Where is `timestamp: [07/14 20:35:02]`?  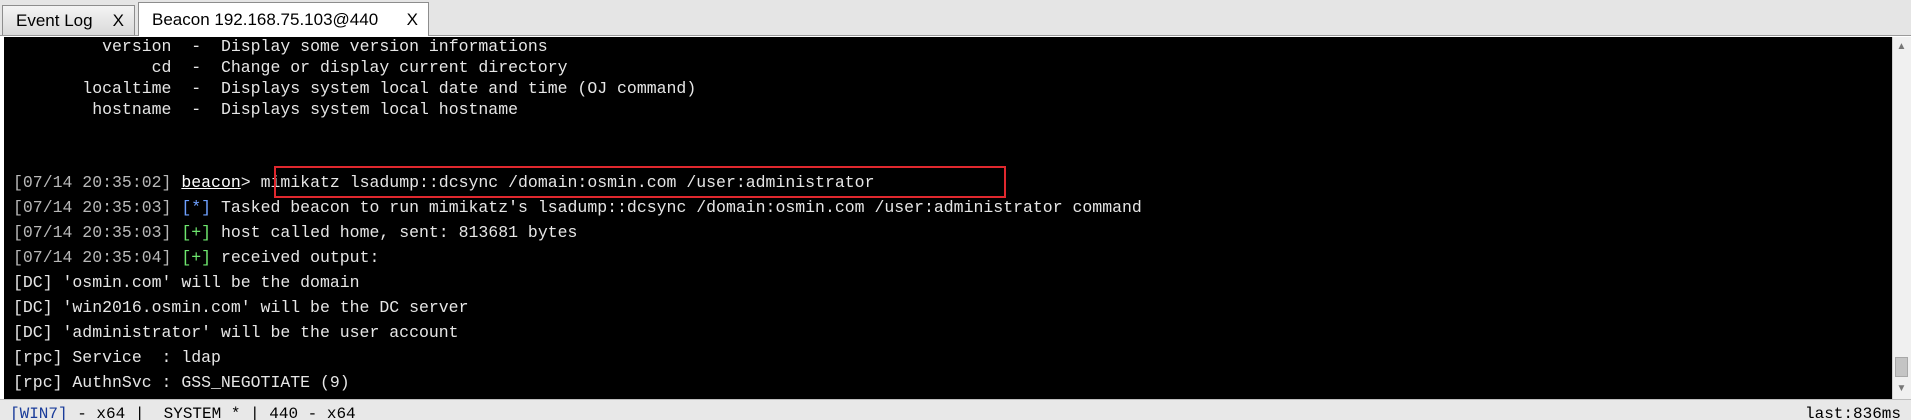
timestamp: [07/14 20:35:02] is located at coordinates (92, 182).